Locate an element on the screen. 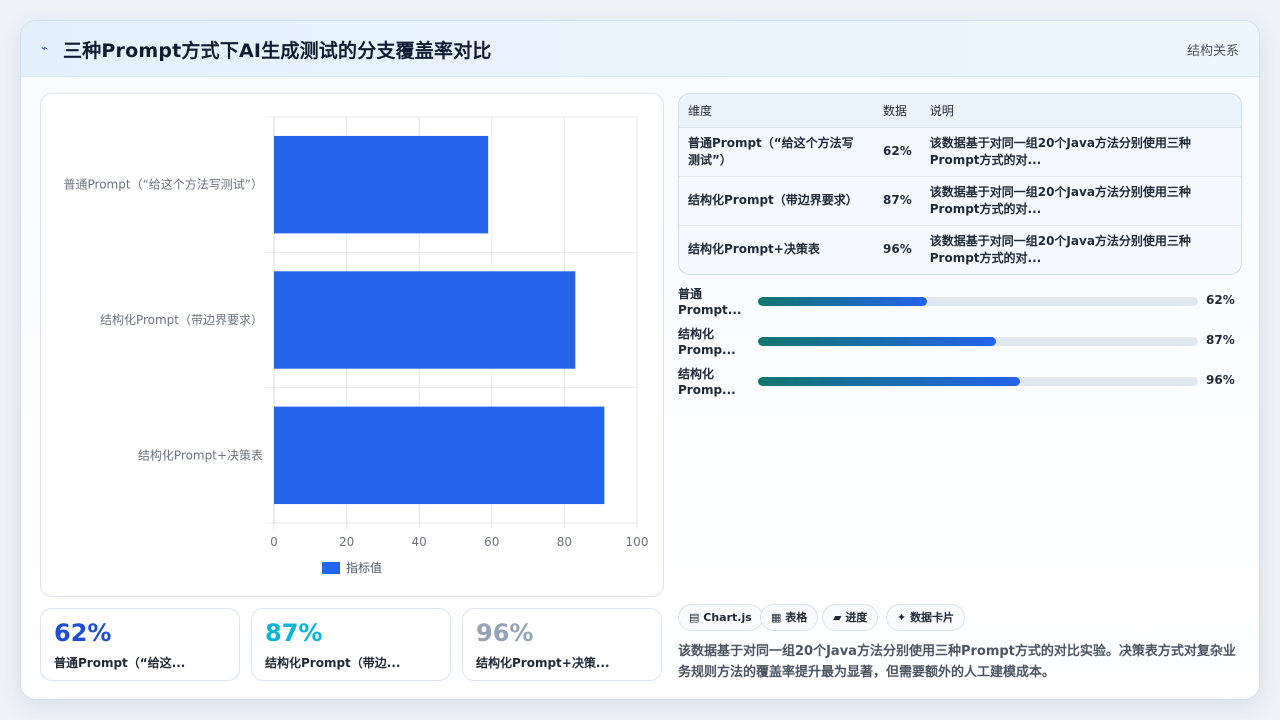 The height and width of the screenshot is (720, 1280). chart-icon: ▤ is located at coordinates (694, 617).